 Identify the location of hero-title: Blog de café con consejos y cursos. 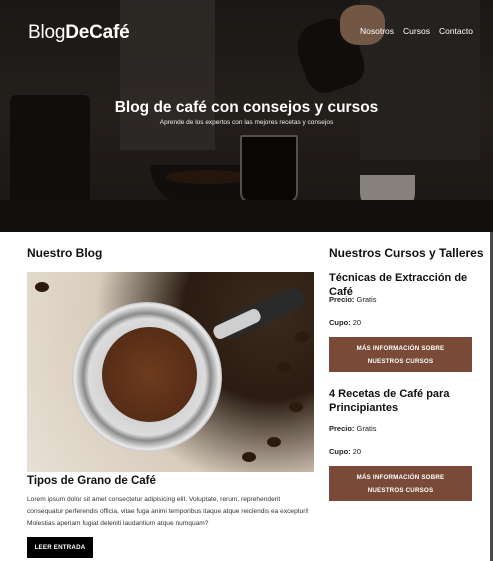
(246, 107).